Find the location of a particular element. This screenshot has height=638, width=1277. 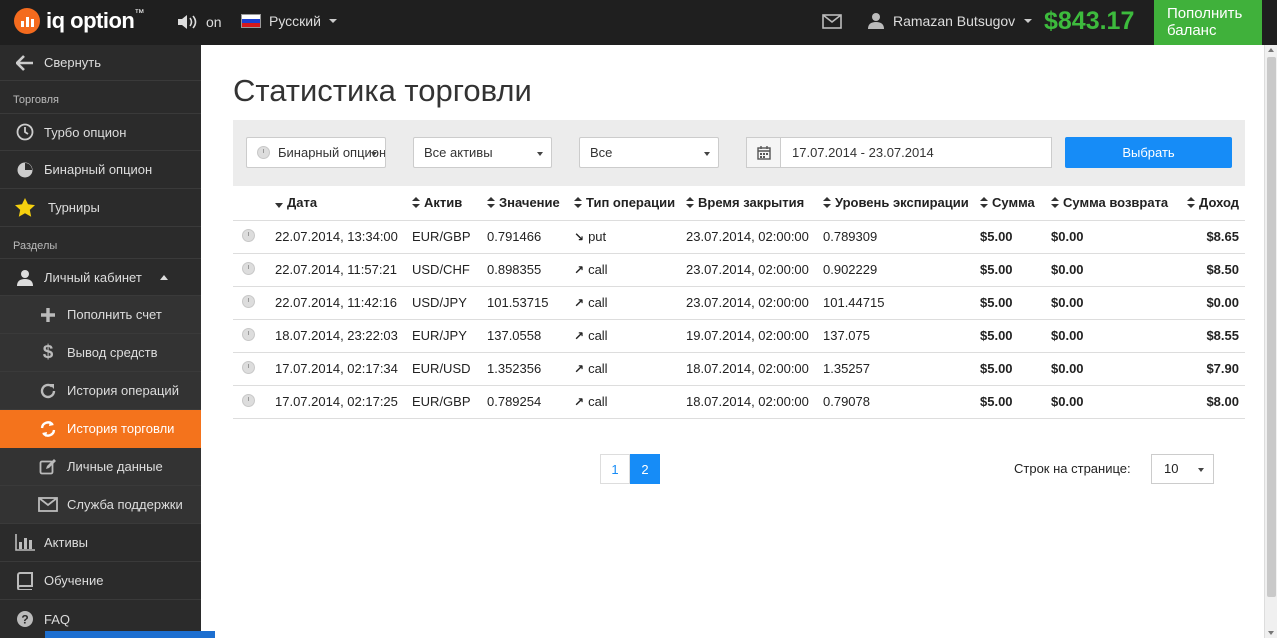

mail-icon is located at coordinates (832, 24).